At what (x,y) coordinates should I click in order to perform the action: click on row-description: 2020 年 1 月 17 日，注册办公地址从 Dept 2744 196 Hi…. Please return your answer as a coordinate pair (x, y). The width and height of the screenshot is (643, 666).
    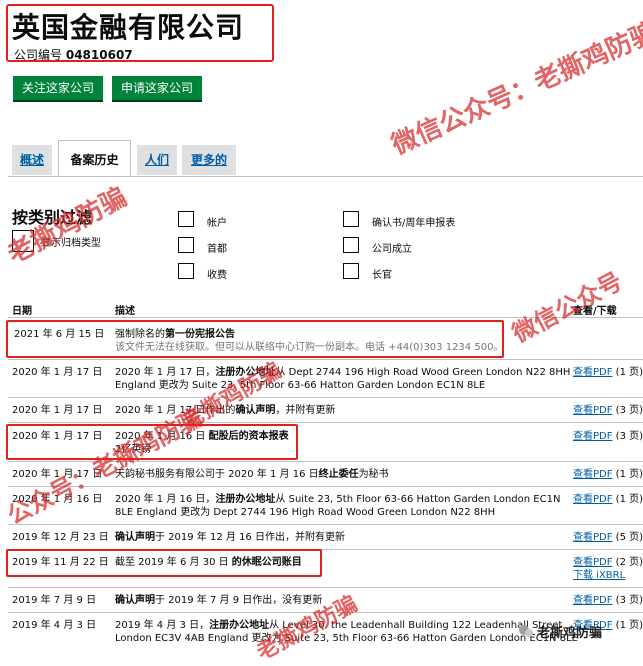
    Looking at the image, I should click on (343, 372).